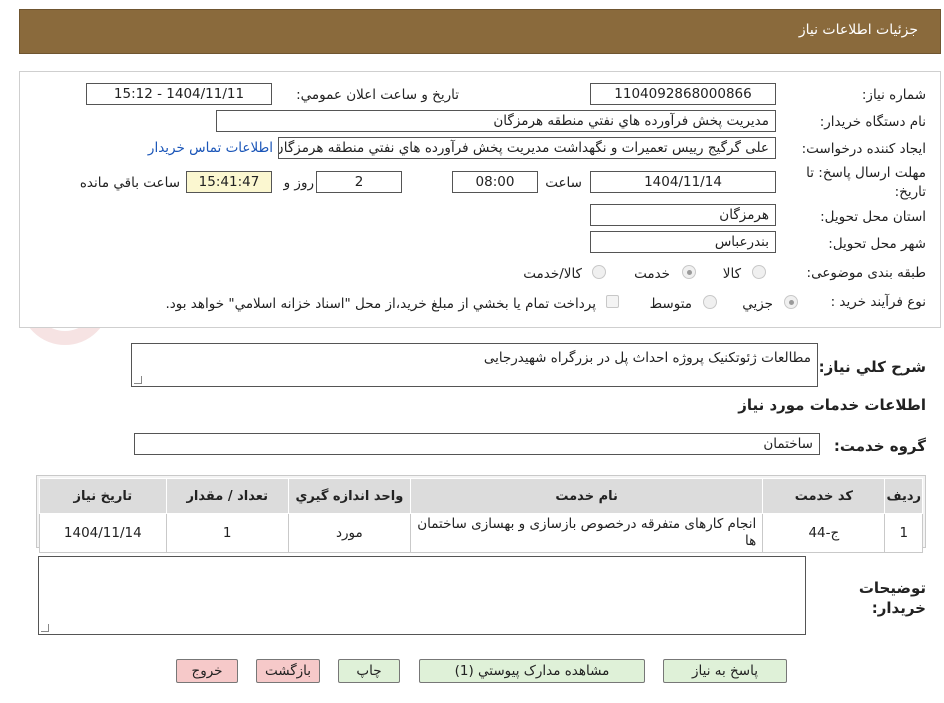 The width and height of the screenshot is (944, 703). What do you see at coordinates (791, 302) in the screenshot?
I see `process-minor-radio` at bounding box center [791, 302].